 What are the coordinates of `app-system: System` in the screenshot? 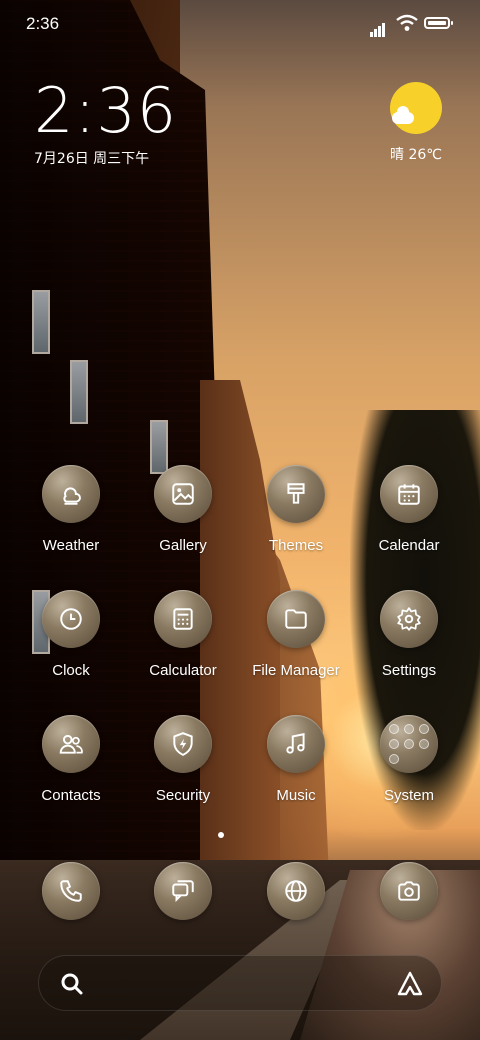 It's located at (409, 759).